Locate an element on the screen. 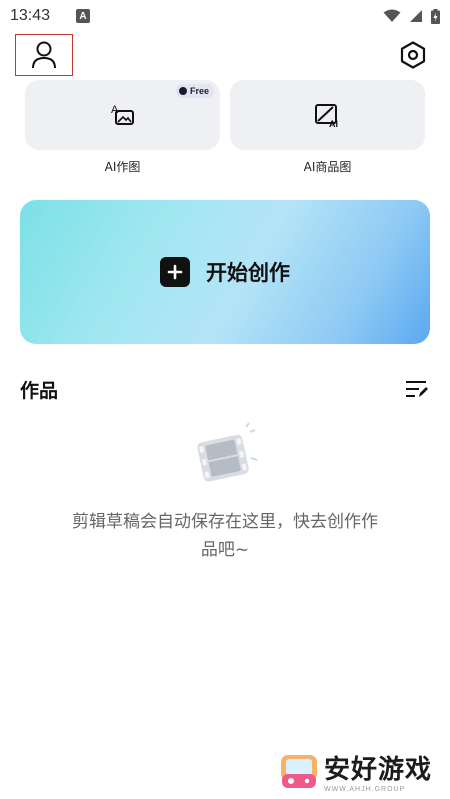 The height and width of the screenshot is (799, 450). notification-icon: A is located at coordinates (83, 16).